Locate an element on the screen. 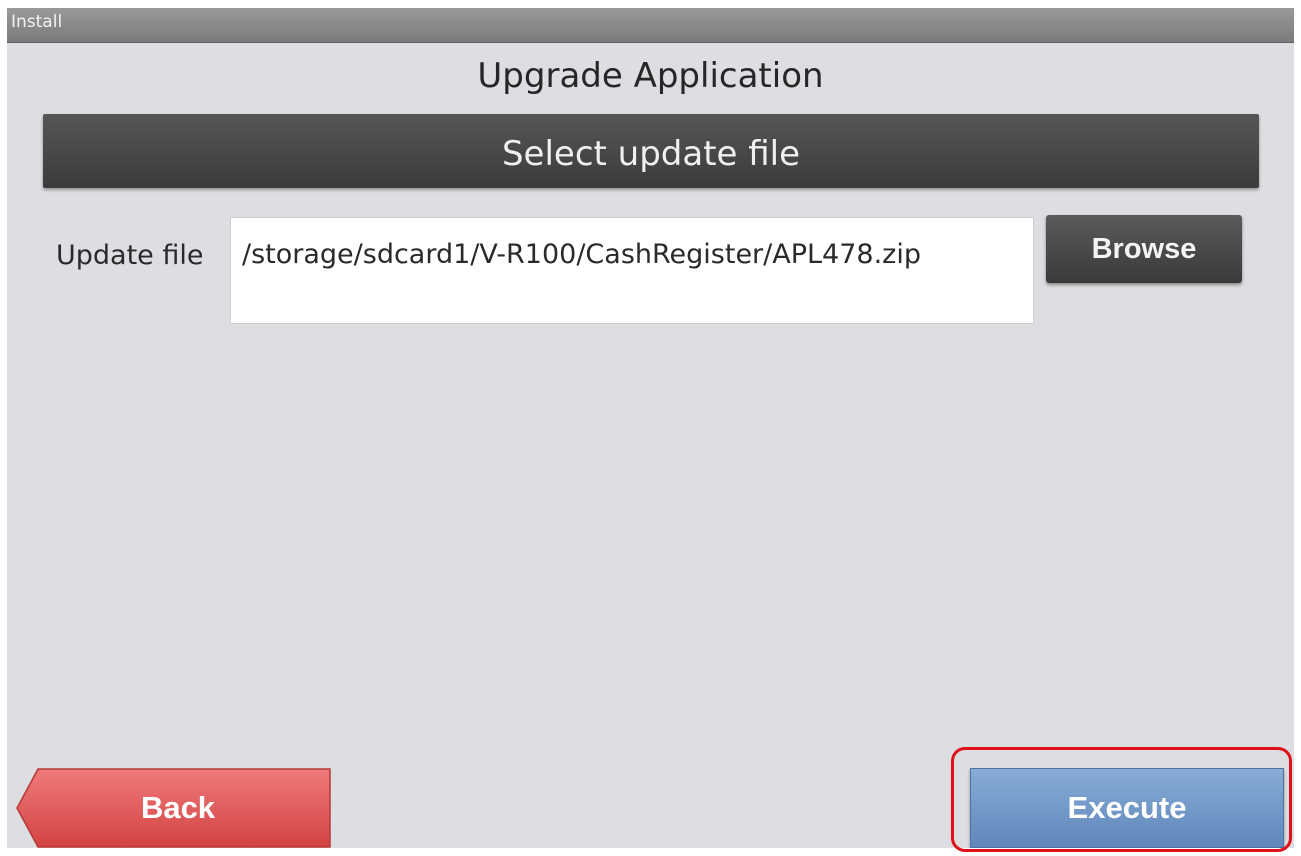  back-button: Back is located at coordinates (174, 808).